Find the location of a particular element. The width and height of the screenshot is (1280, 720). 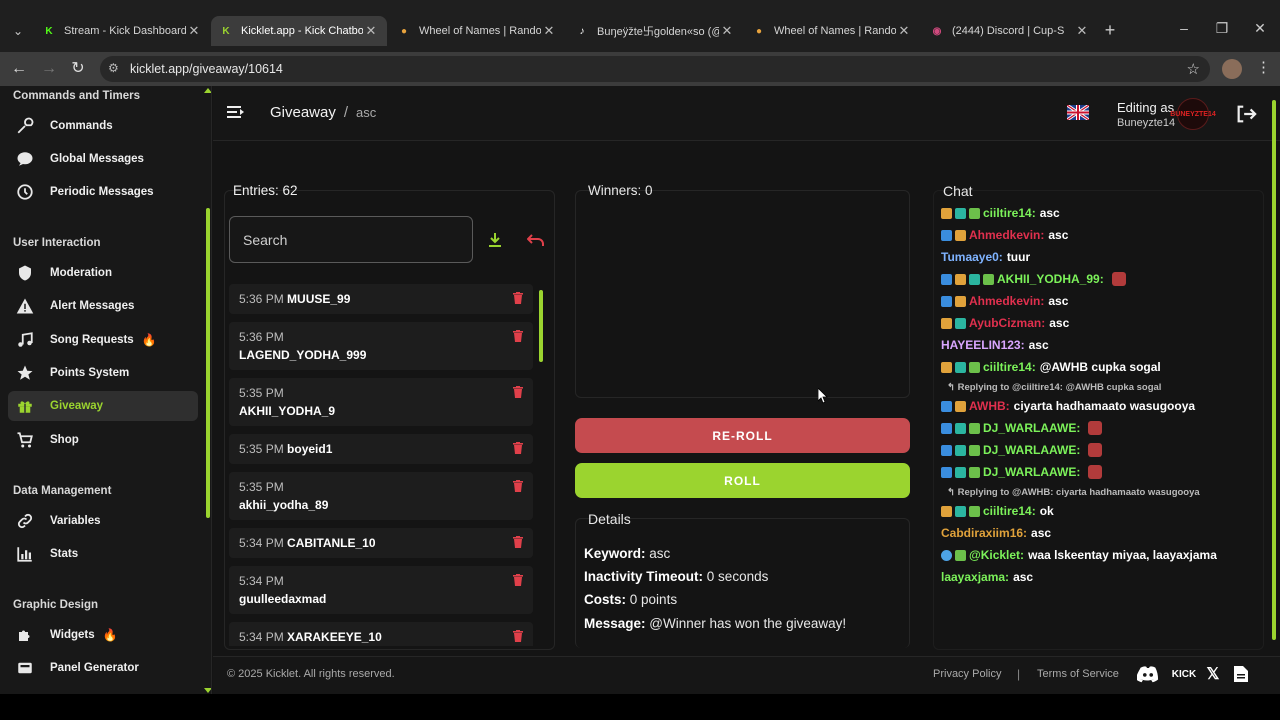

breadcrumb-giveaway: Giveaway is located at coordinates (303, 112).